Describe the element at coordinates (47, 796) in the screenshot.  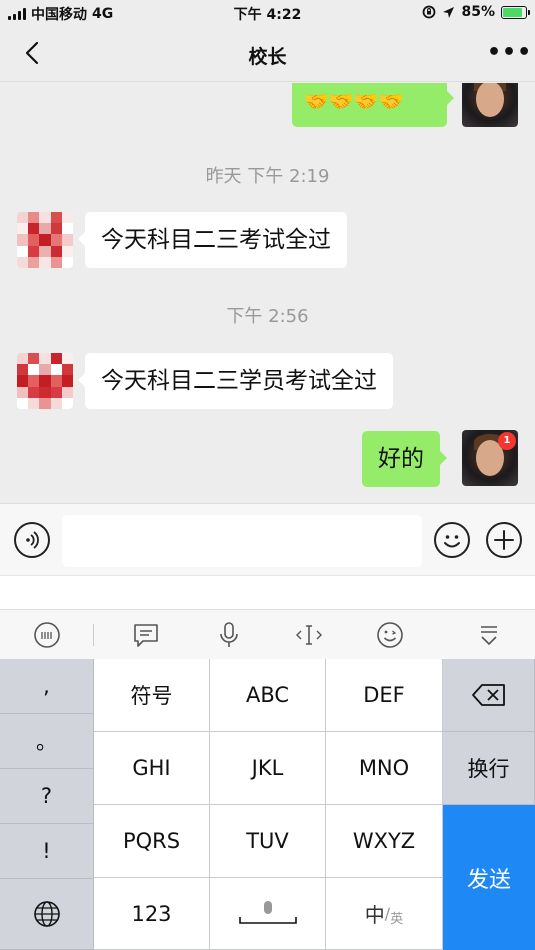
I see `key-question: ?` at that location.